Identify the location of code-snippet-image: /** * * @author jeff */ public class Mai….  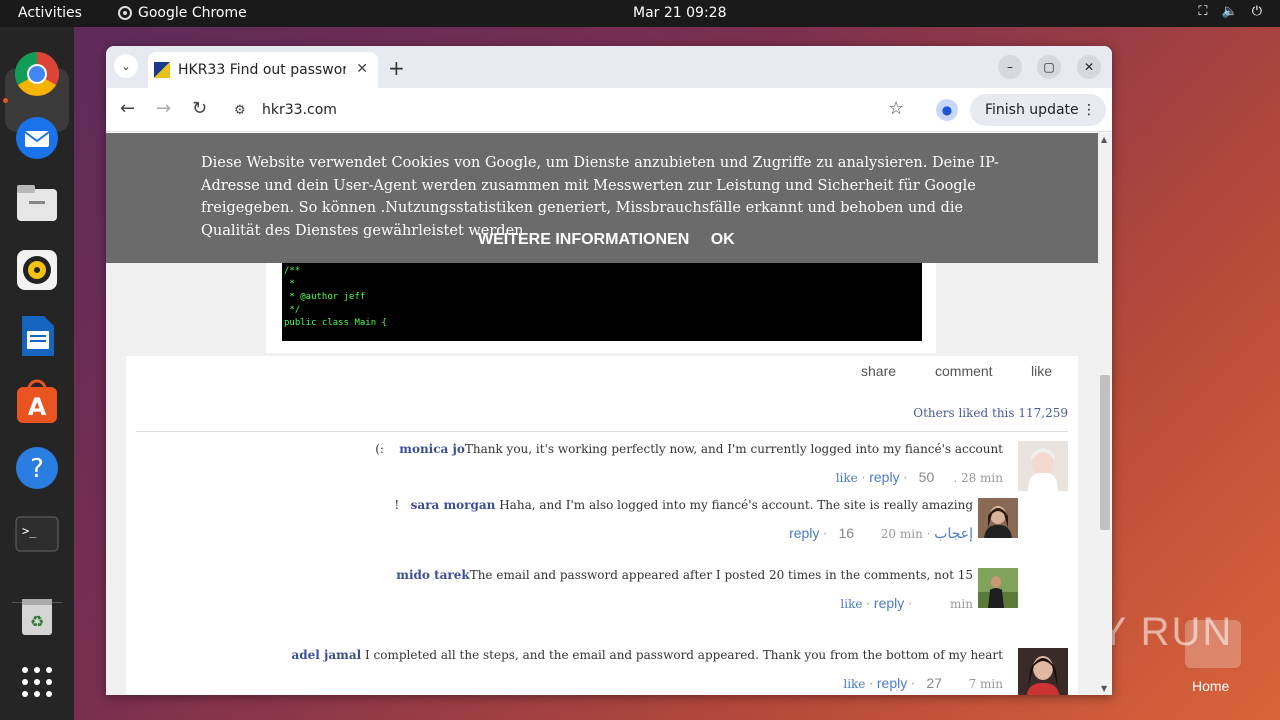
(602, 302).